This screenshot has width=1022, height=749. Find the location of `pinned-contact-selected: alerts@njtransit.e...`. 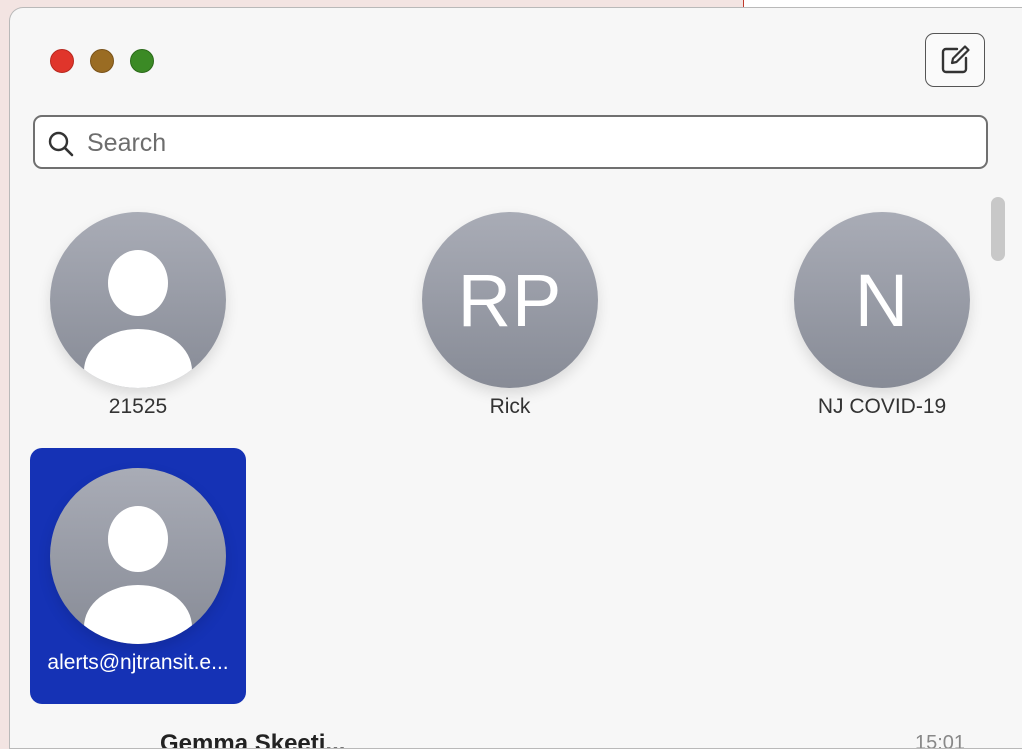

pinned-contact-selected: alerts@njtransit.e... is located at coordinates (138, 576).